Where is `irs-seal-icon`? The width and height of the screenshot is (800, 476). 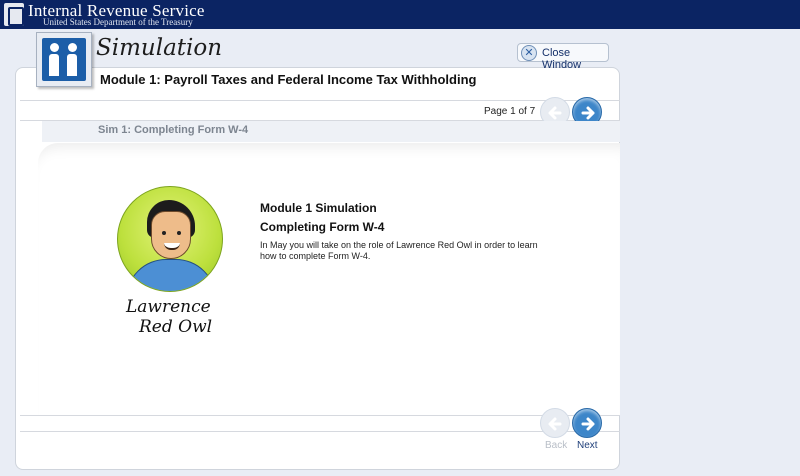 irs-seal-icon is located at coordinates (14, 14).